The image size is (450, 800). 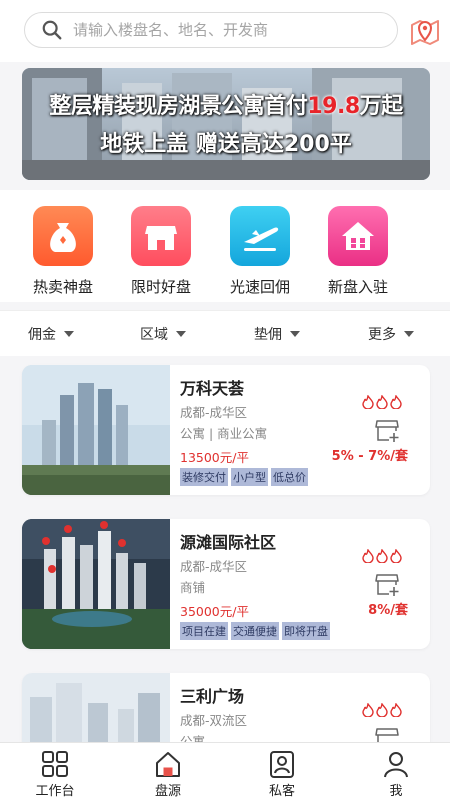 I want to click on airplane-icon, so click(x=260, y=236).